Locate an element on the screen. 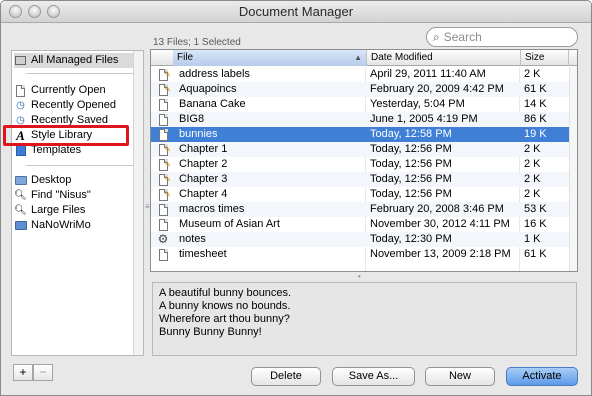 The width and height of the screenshot is (592, 396). window-title: Document Manager is located at coordinates (296, 11).